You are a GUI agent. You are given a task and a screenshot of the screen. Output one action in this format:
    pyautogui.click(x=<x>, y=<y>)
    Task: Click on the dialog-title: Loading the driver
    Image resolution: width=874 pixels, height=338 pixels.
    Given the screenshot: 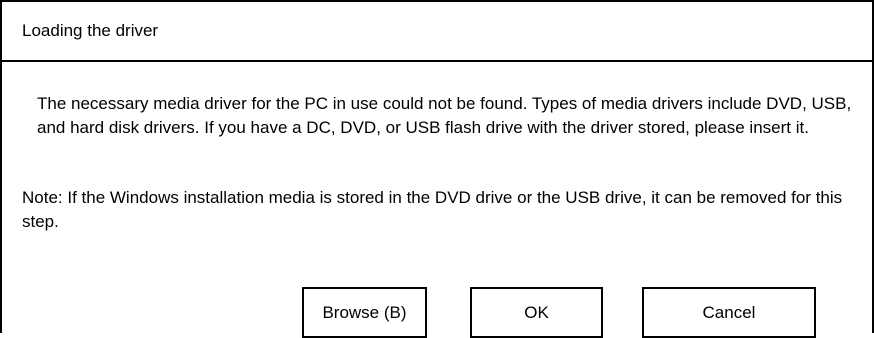 What is the action you would take?
    pyautogui.click(x=90, y=30)
    